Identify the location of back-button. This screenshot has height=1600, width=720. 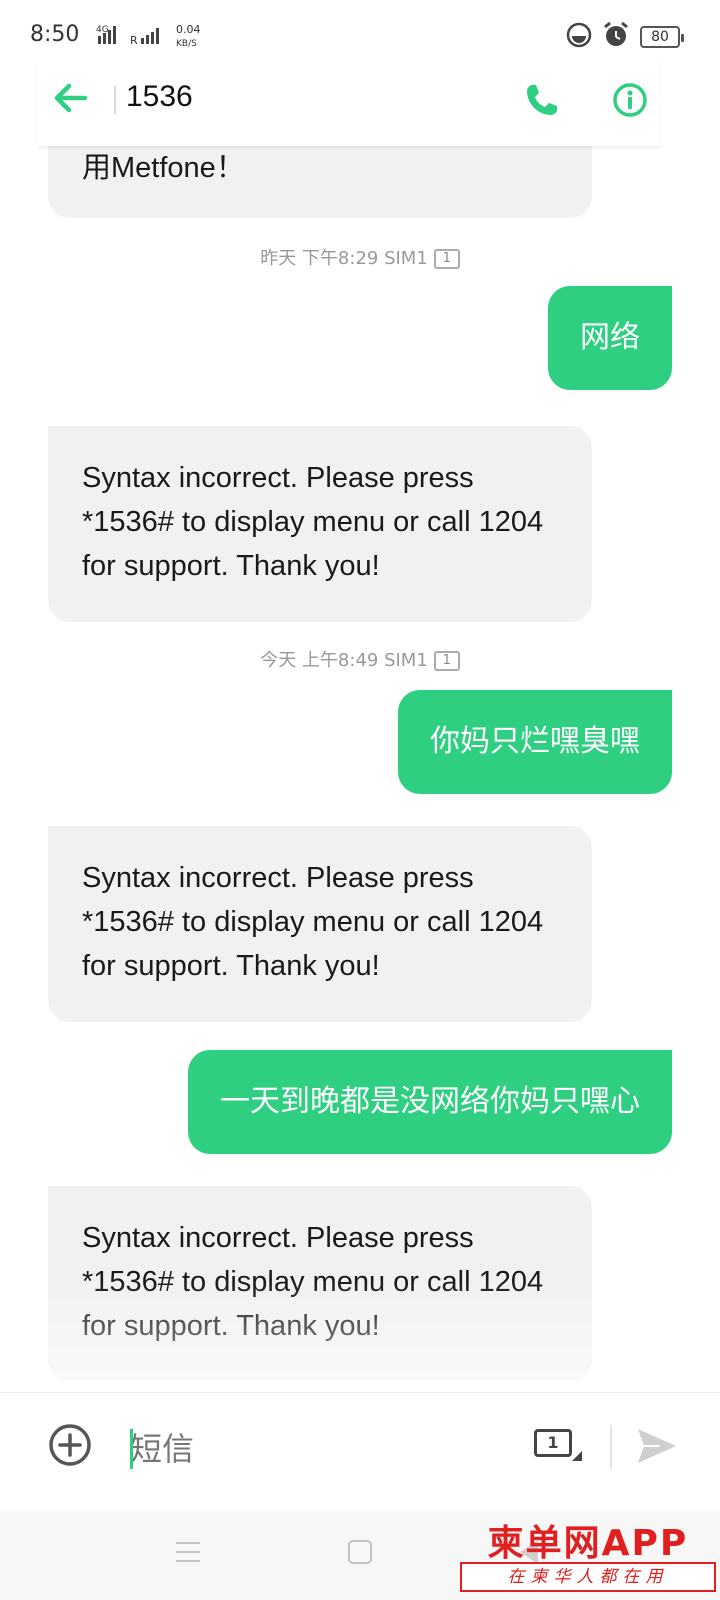
(70, 100).